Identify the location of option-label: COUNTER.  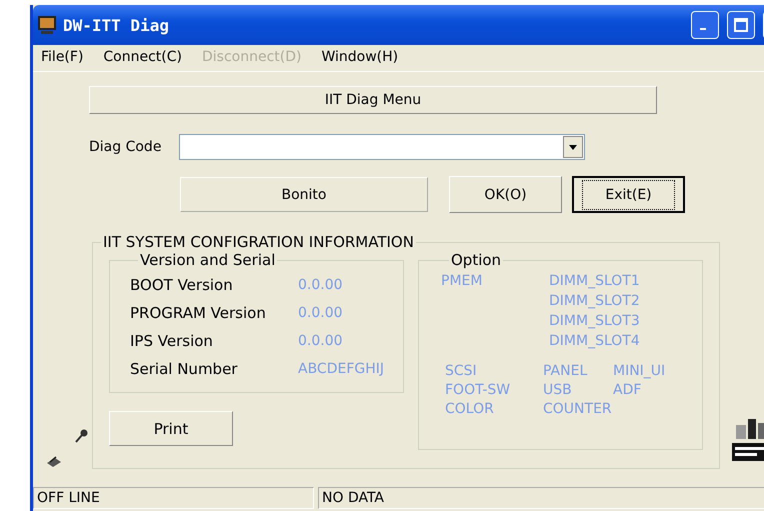
(578, 409).